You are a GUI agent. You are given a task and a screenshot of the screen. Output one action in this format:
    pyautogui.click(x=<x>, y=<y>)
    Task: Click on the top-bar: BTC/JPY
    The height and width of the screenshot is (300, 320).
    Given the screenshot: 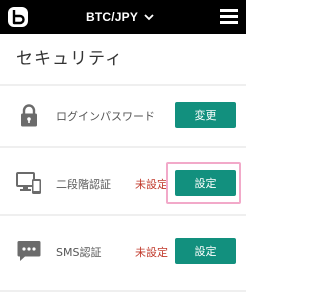 What is the action you would take?
    pyautogui.click(x=123, y=17)
    